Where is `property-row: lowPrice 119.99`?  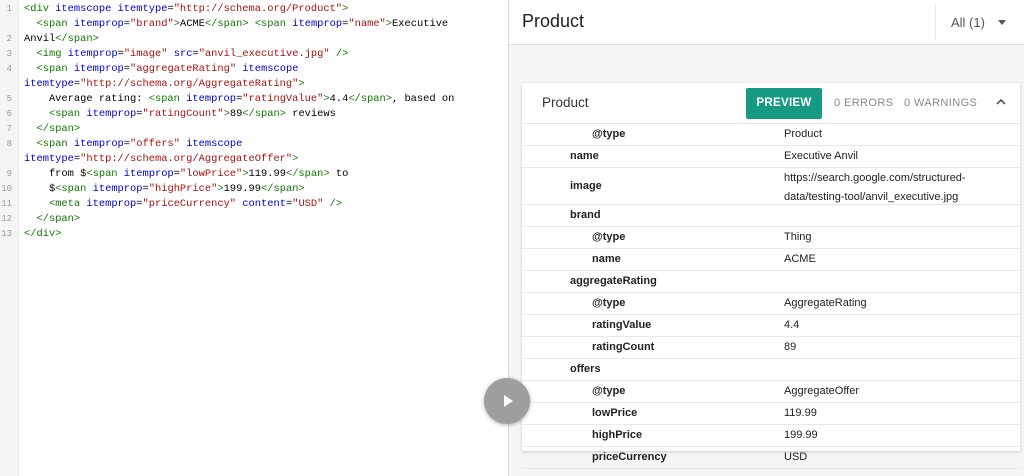
property-row: lowPrice 119.99 is located at coordinates (771, 414).